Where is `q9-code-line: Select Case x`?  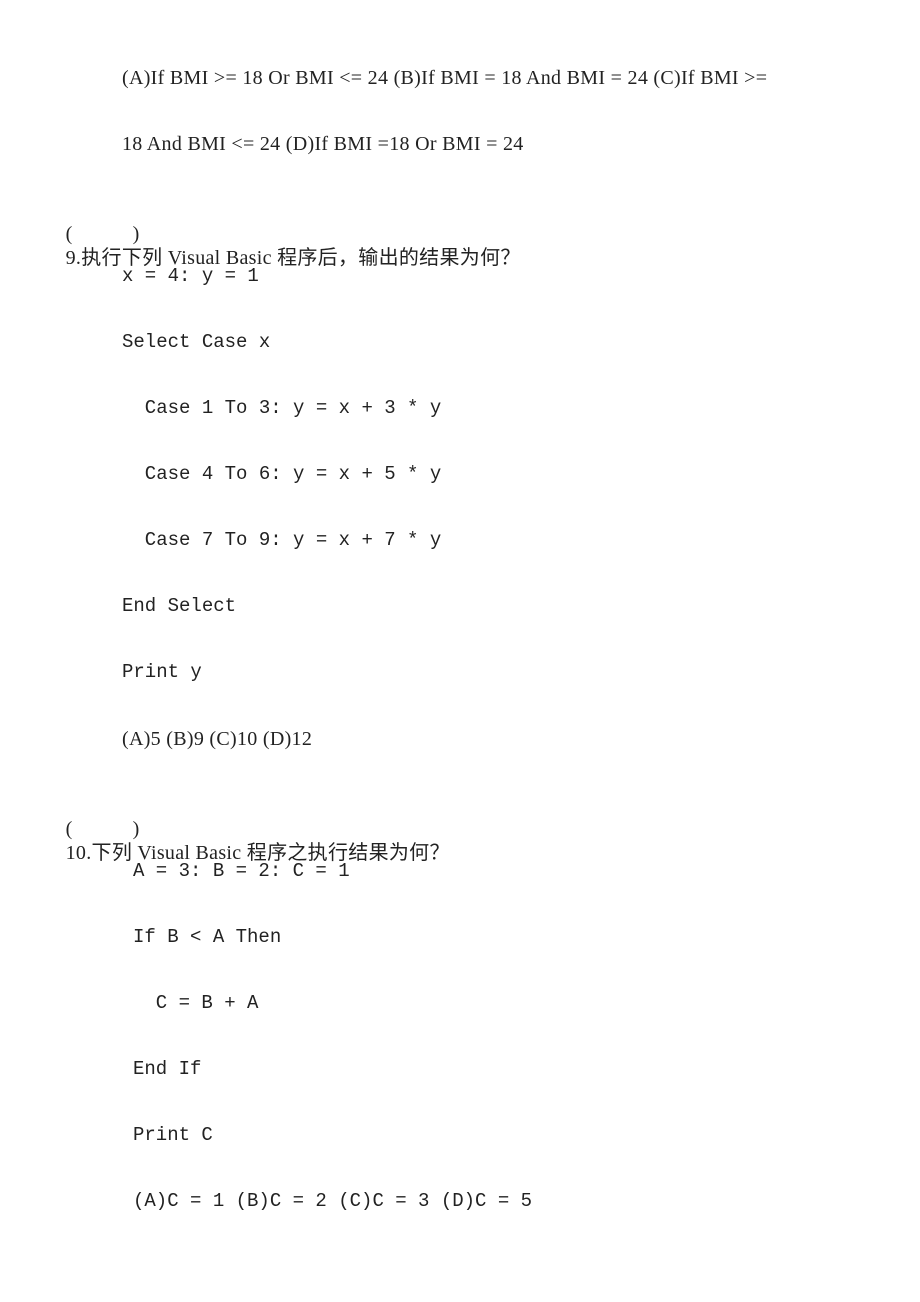 q9-code-line: Select Case x is located at coordinates (196, 342).